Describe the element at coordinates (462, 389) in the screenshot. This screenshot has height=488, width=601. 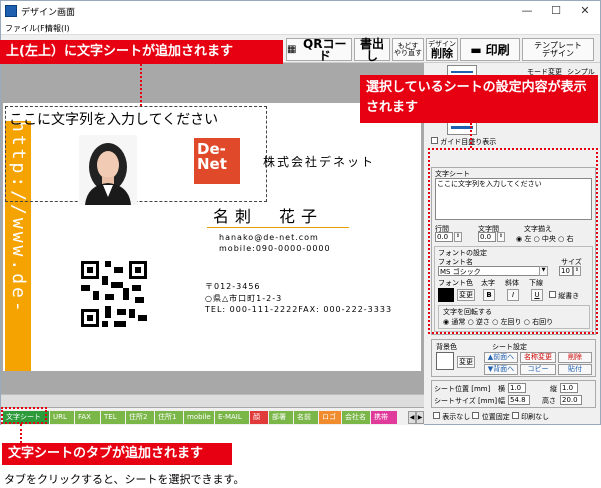
I see `sheet-pos-label: シート位置 [mm]` at that location.